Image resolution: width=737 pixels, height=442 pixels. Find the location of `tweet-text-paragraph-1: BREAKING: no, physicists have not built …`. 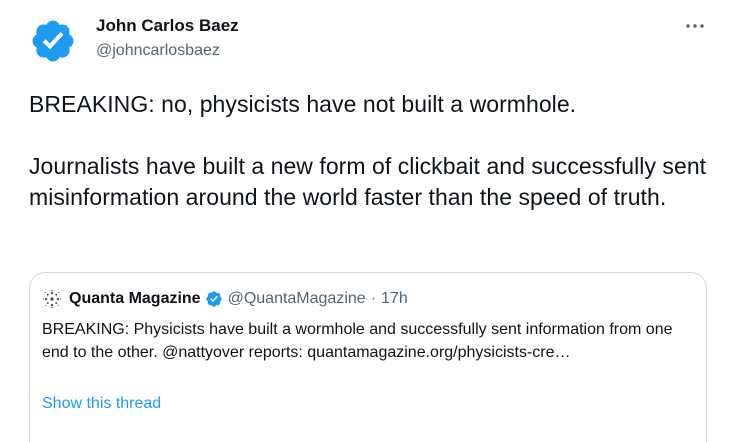

tweet-text-paragraph-1: BREAKING: no, physicists have not built … is located at coordinates (303, 104).